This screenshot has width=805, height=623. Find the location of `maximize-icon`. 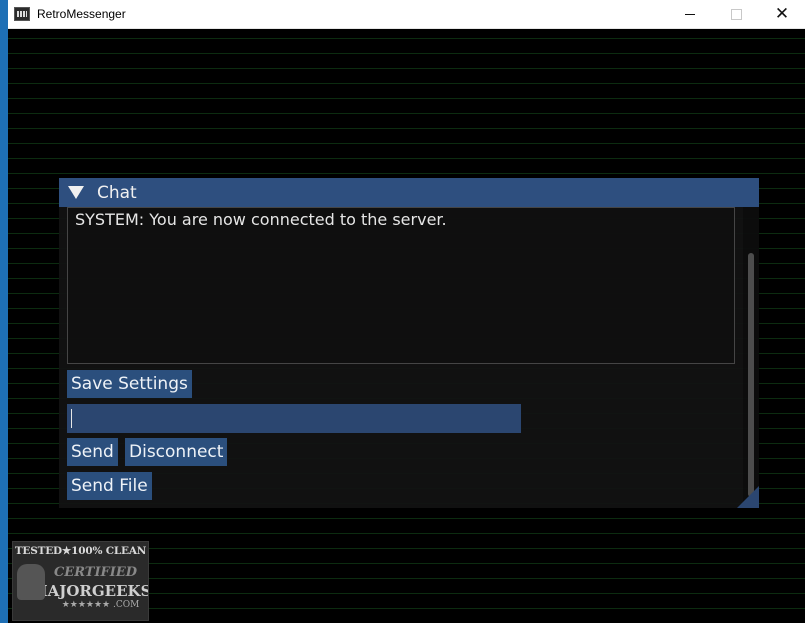

maximize-icon is located at coordinates (736, 14).